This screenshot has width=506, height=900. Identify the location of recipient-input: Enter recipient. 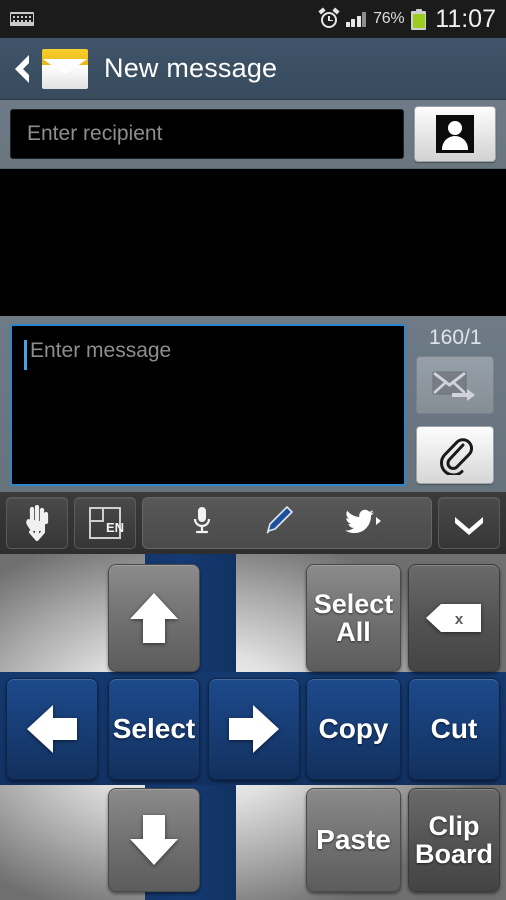
(207, 134).